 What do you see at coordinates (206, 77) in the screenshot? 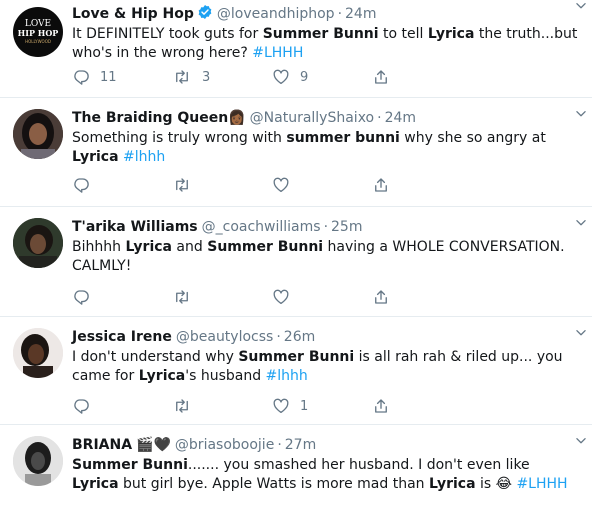
I see `retweet-count: 3` at bounding box center [206, 77].